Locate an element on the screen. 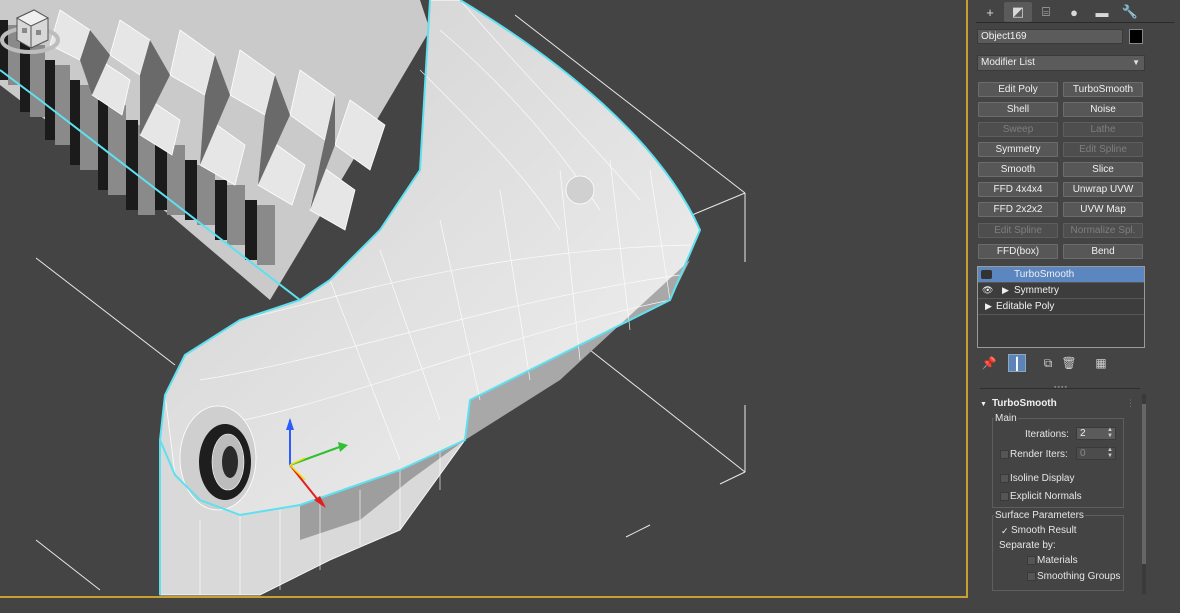 This screenshot has height=613, width=1180. stack-item-label: Symmetry is located at coordinates (1036, 290).